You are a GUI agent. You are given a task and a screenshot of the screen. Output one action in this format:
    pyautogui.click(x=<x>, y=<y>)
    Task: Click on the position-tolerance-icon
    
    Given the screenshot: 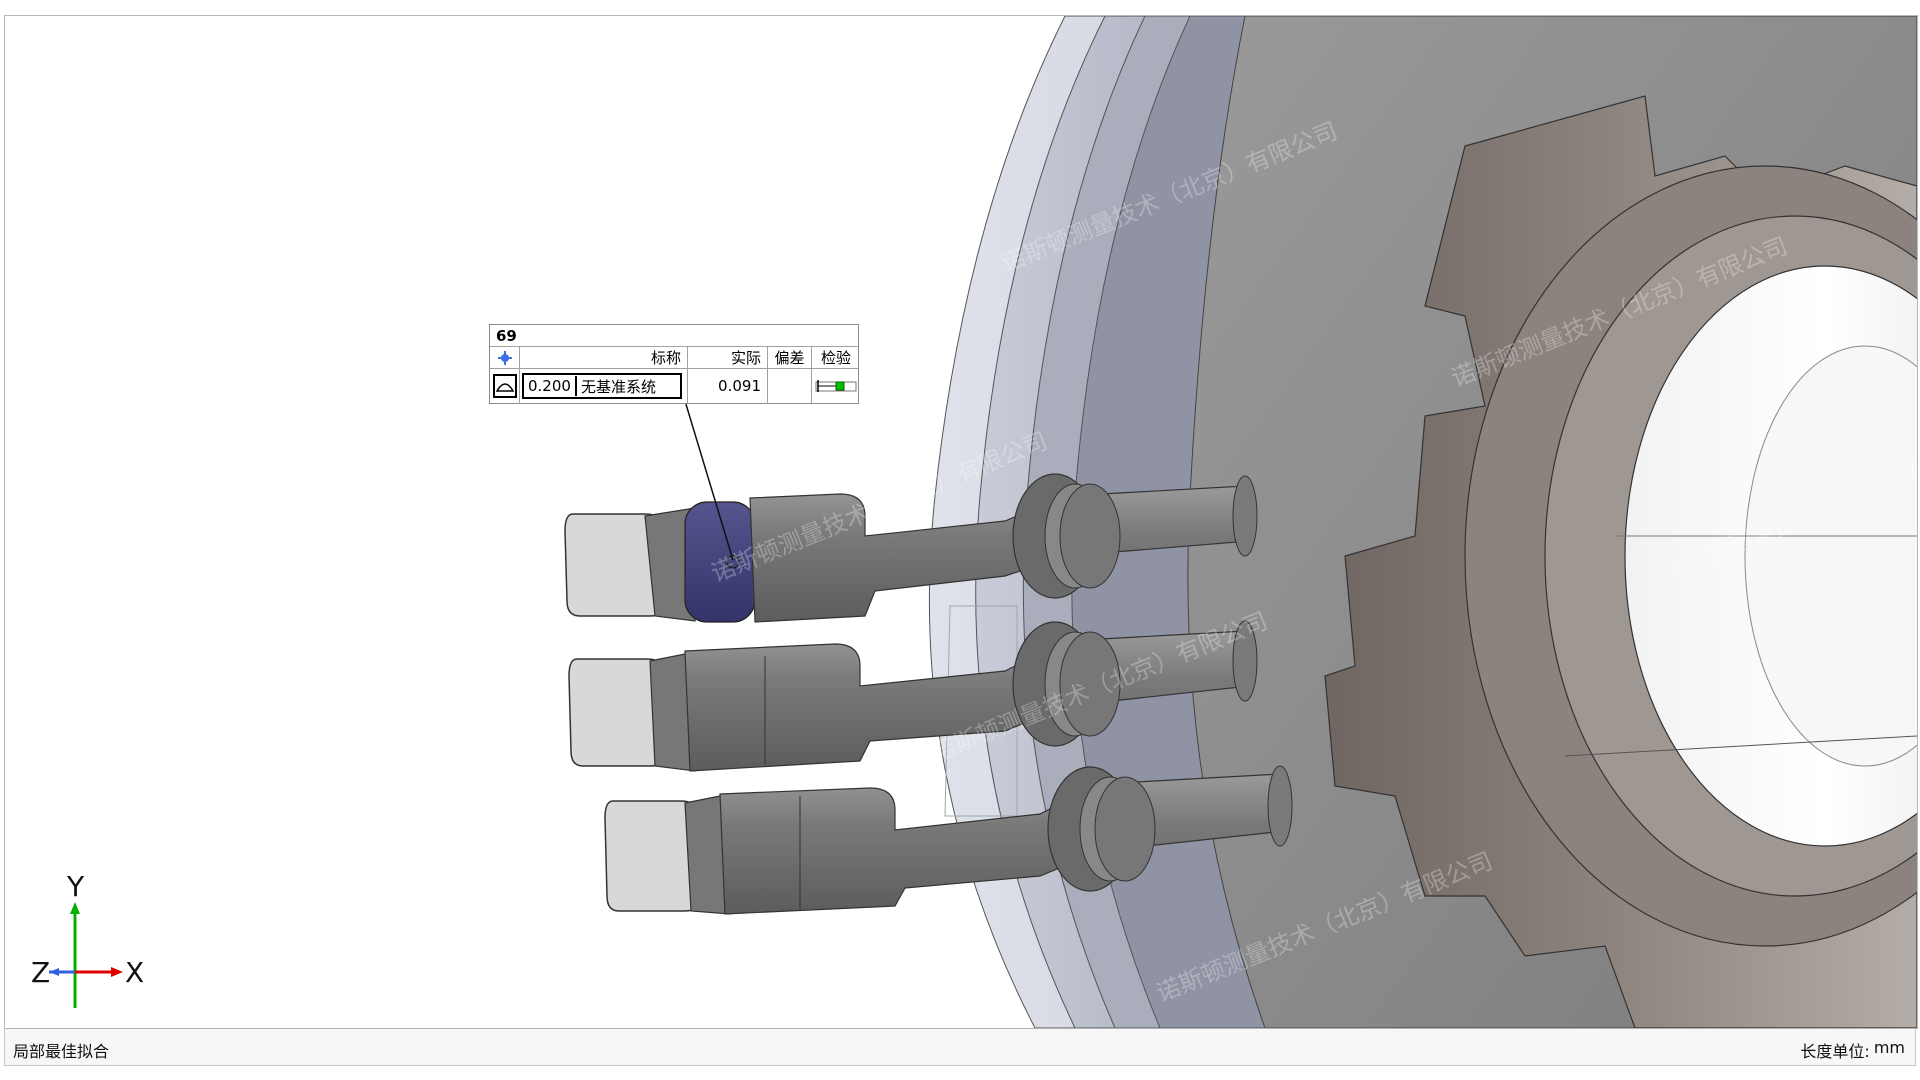 What is the action you would take?
    pyautogui.click(x=505, y=357)
    